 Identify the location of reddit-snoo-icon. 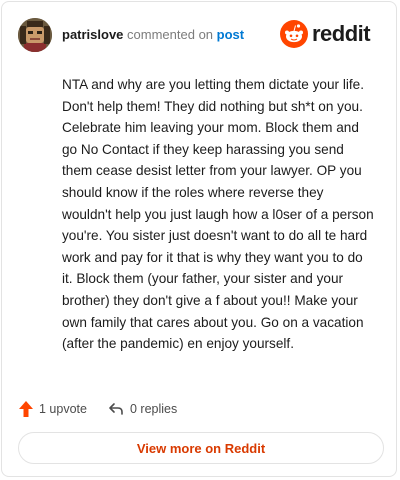
(294, 34).